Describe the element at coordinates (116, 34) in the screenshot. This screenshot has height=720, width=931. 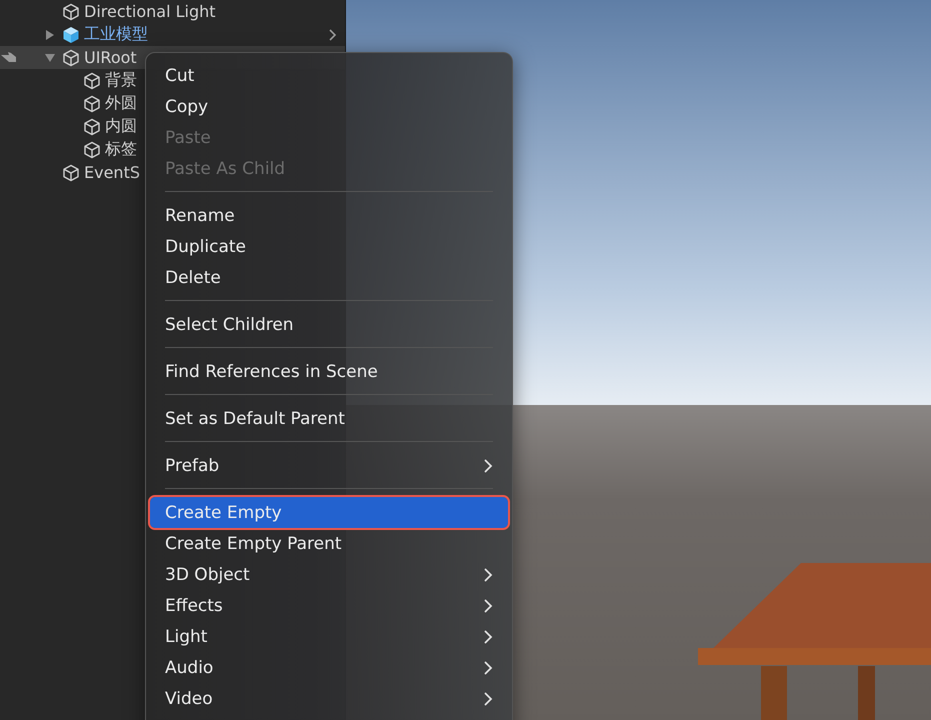
I see `object-name: 工业模型` at that location.